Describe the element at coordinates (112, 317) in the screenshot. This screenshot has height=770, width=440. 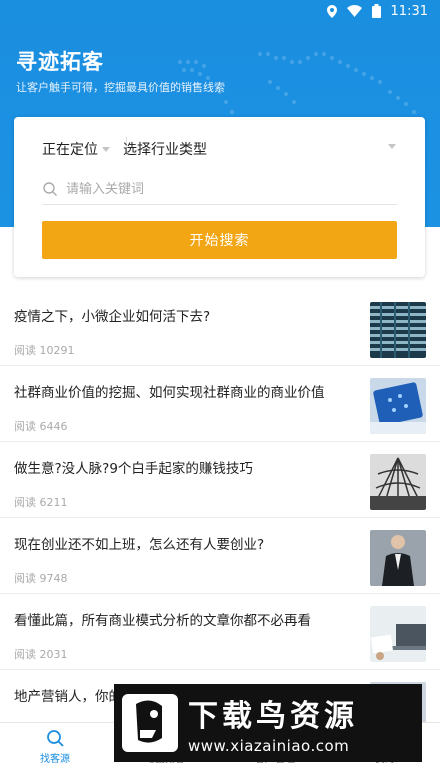
I see `article-title: 疫情之下，小微企业如何活下去?` at that location.